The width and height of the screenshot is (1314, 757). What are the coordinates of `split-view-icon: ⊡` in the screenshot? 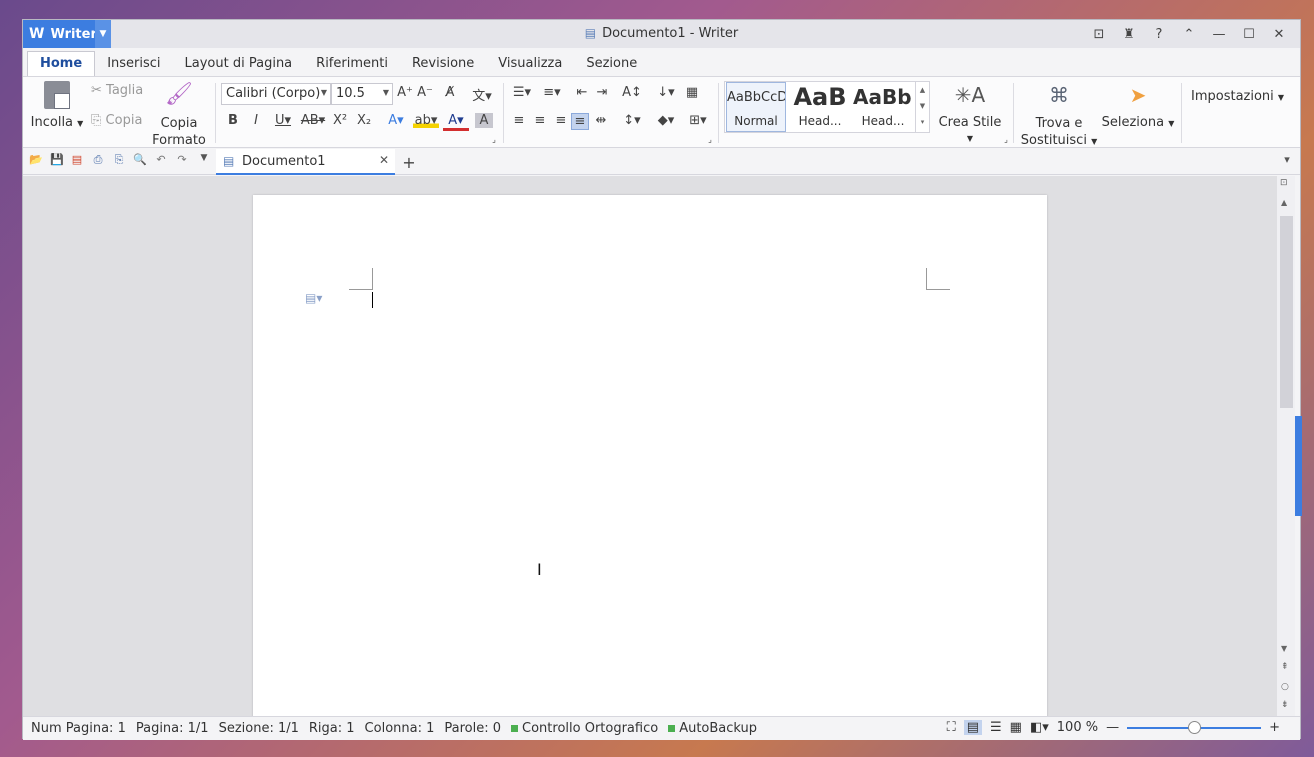 It's located at (1284, 183).